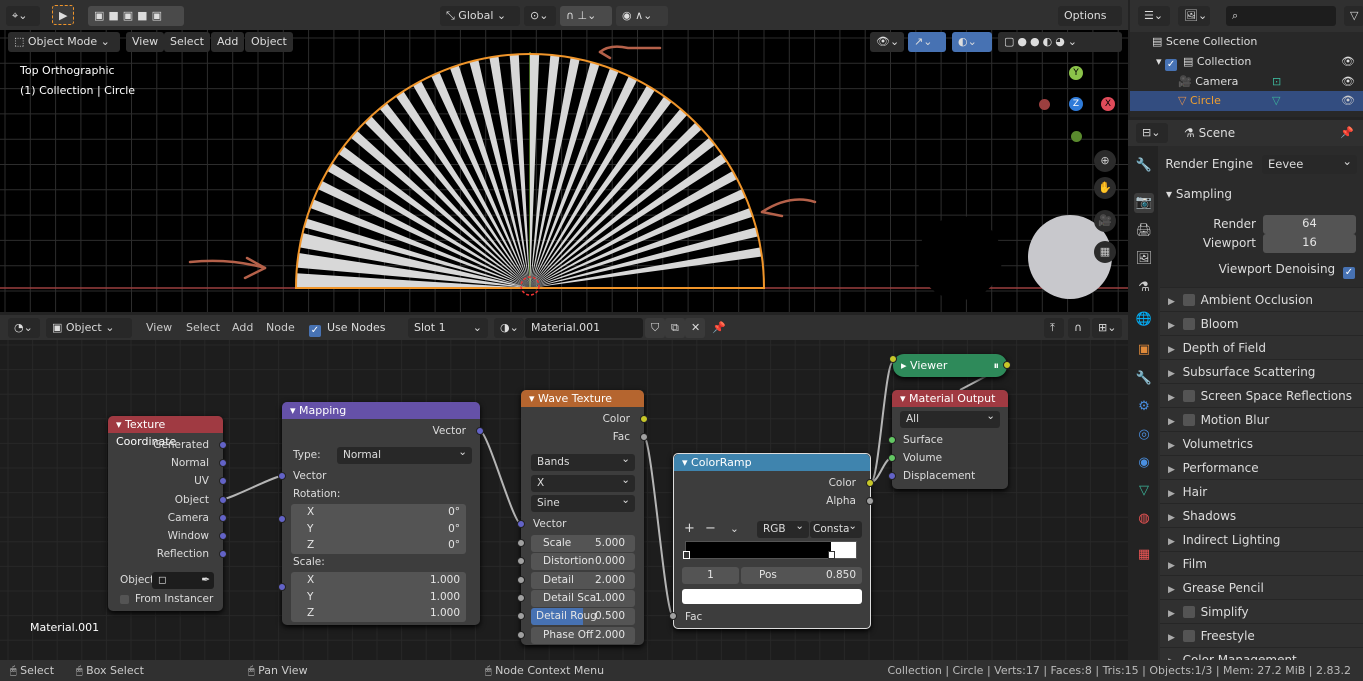 This screenshot has height=681, width=1363. What do you see at coordinates (1076, 104) in the screenshot?
I see `gizmo-z: Z` at bounding box center [1076, 104].